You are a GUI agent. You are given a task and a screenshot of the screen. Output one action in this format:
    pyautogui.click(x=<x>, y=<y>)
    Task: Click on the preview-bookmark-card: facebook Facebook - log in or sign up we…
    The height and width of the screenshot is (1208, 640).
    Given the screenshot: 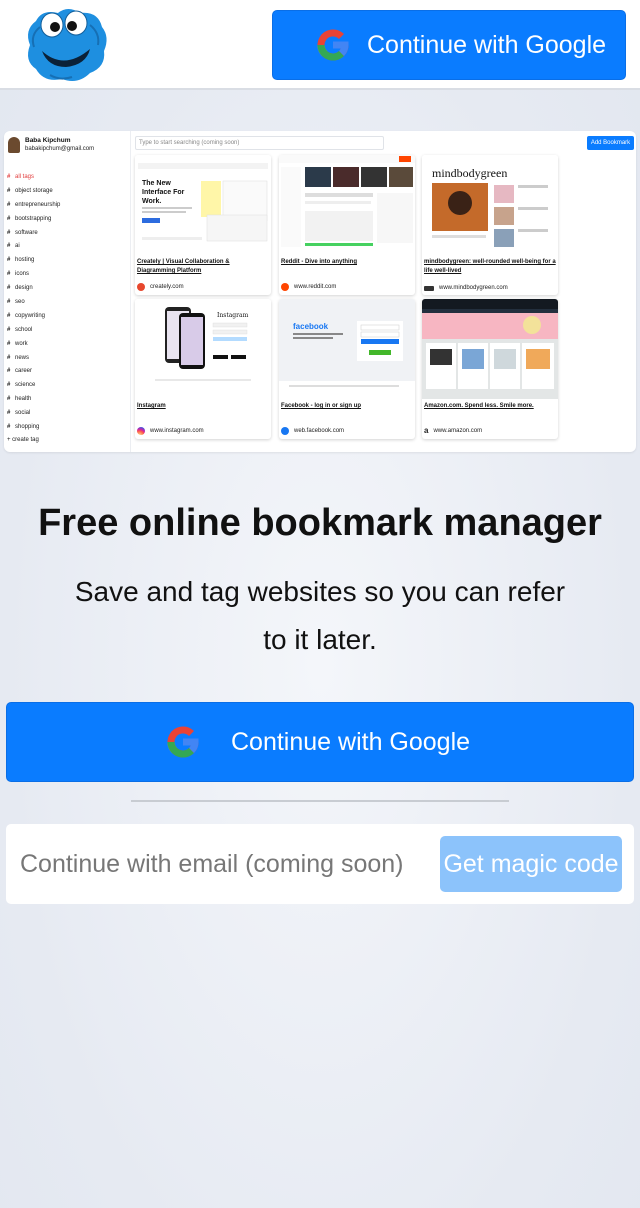 What is the action you would take?
    pyautogui.click(x=347, y=369)
    